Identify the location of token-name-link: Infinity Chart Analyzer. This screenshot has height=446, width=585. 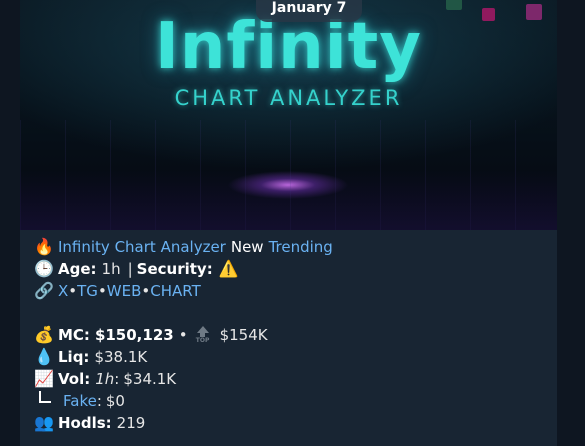
(142, 247).